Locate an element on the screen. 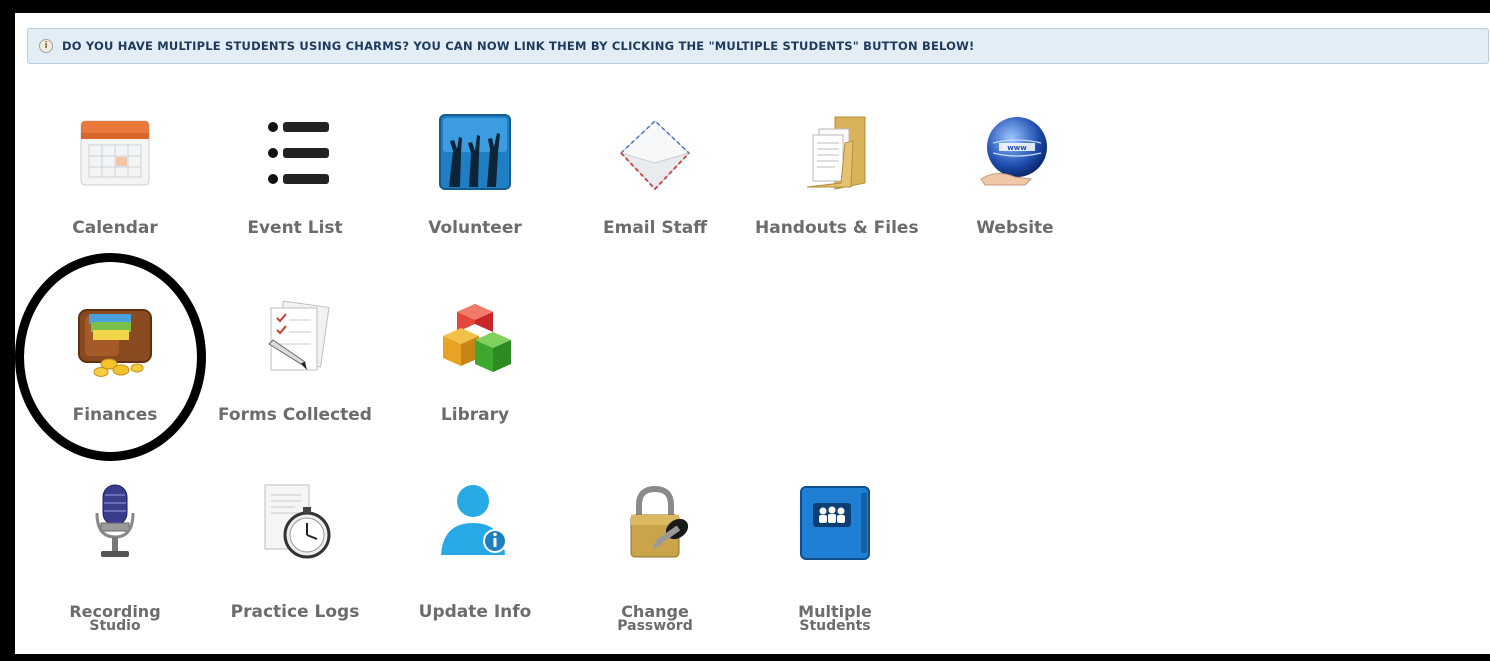 The image size is (1490, 661). handouts-files-button: Handouts & Files is located at coordinates (837, 178).